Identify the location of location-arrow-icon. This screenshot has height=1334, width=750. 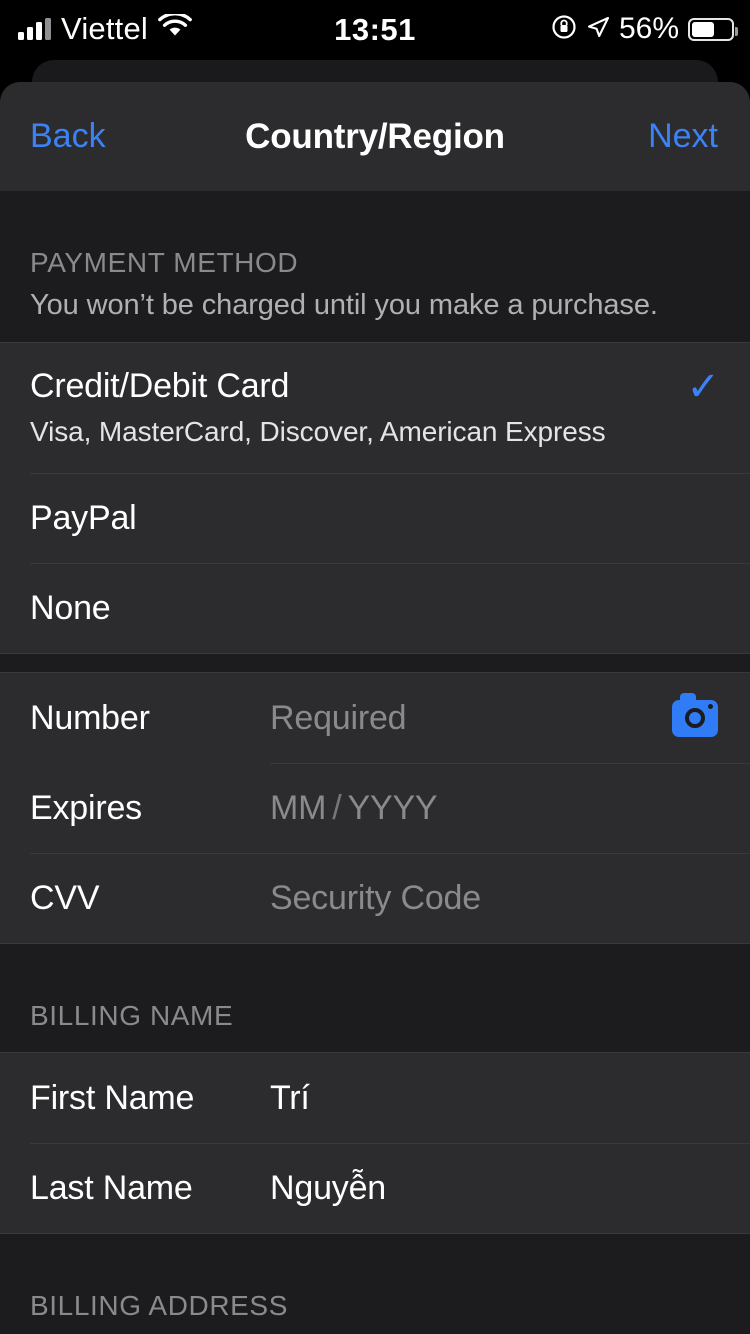
(598, 29).